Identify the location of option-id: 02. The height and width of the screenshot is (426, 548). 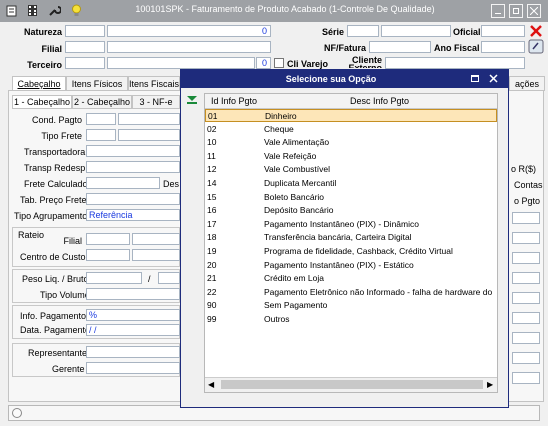
(212, 128).